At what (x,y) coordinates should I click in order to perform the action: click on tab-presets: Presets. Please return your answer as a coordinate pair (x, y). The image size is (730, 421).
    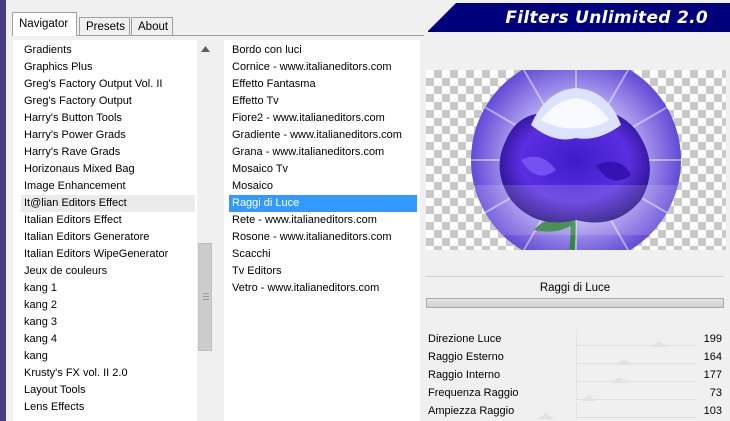
    Looking at the image, I should click on (104, 26).